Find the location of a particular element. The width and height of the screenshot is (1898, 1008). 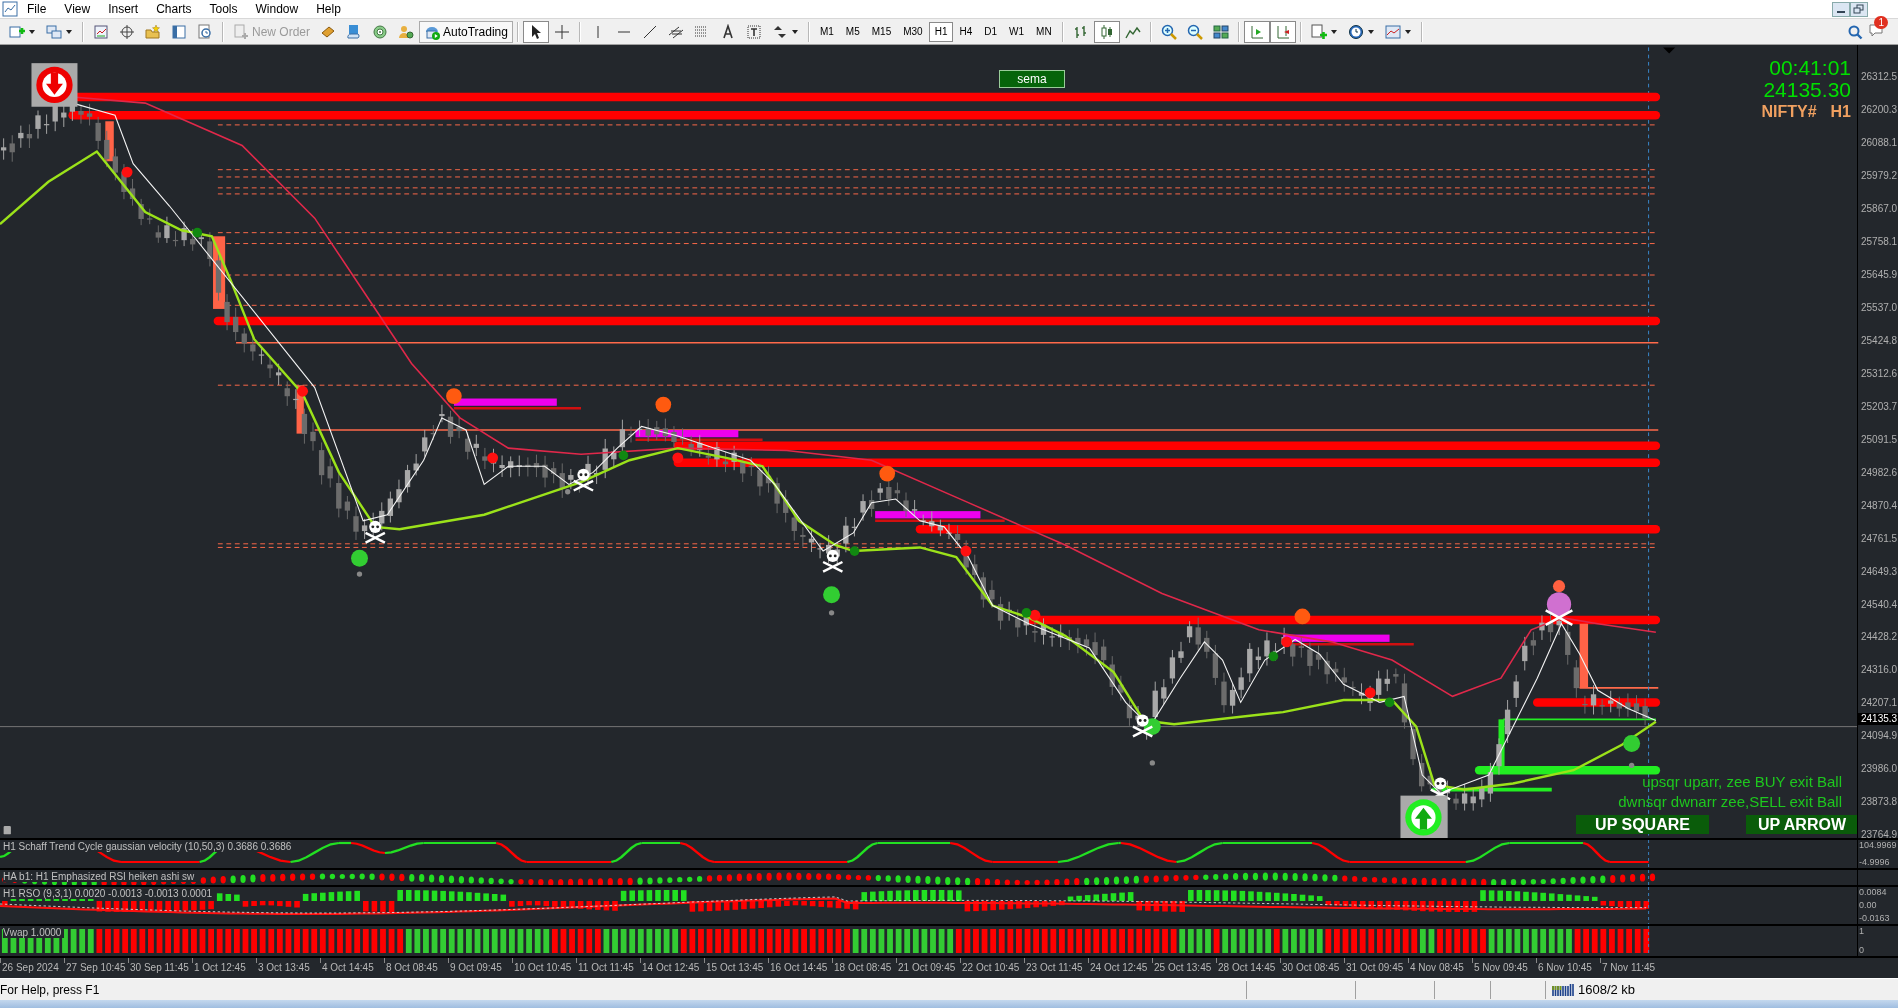

price-axis-label: 25867.0 is located at coordinates (1879, 208).